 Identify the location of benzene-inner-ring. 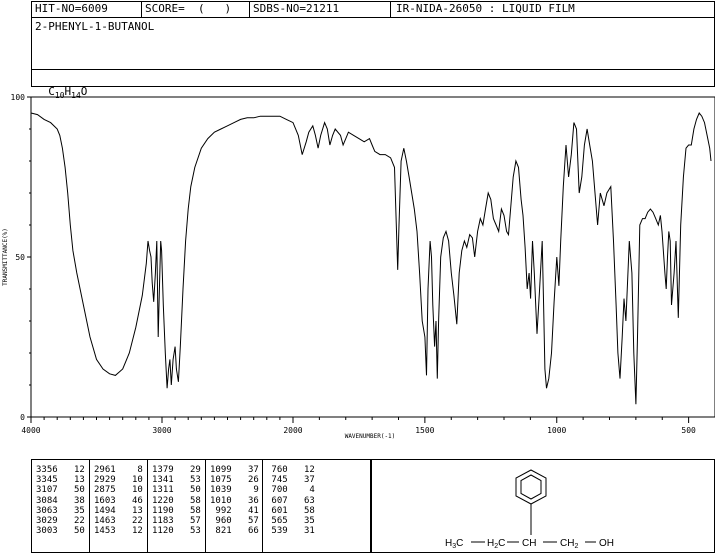
(531, 487).